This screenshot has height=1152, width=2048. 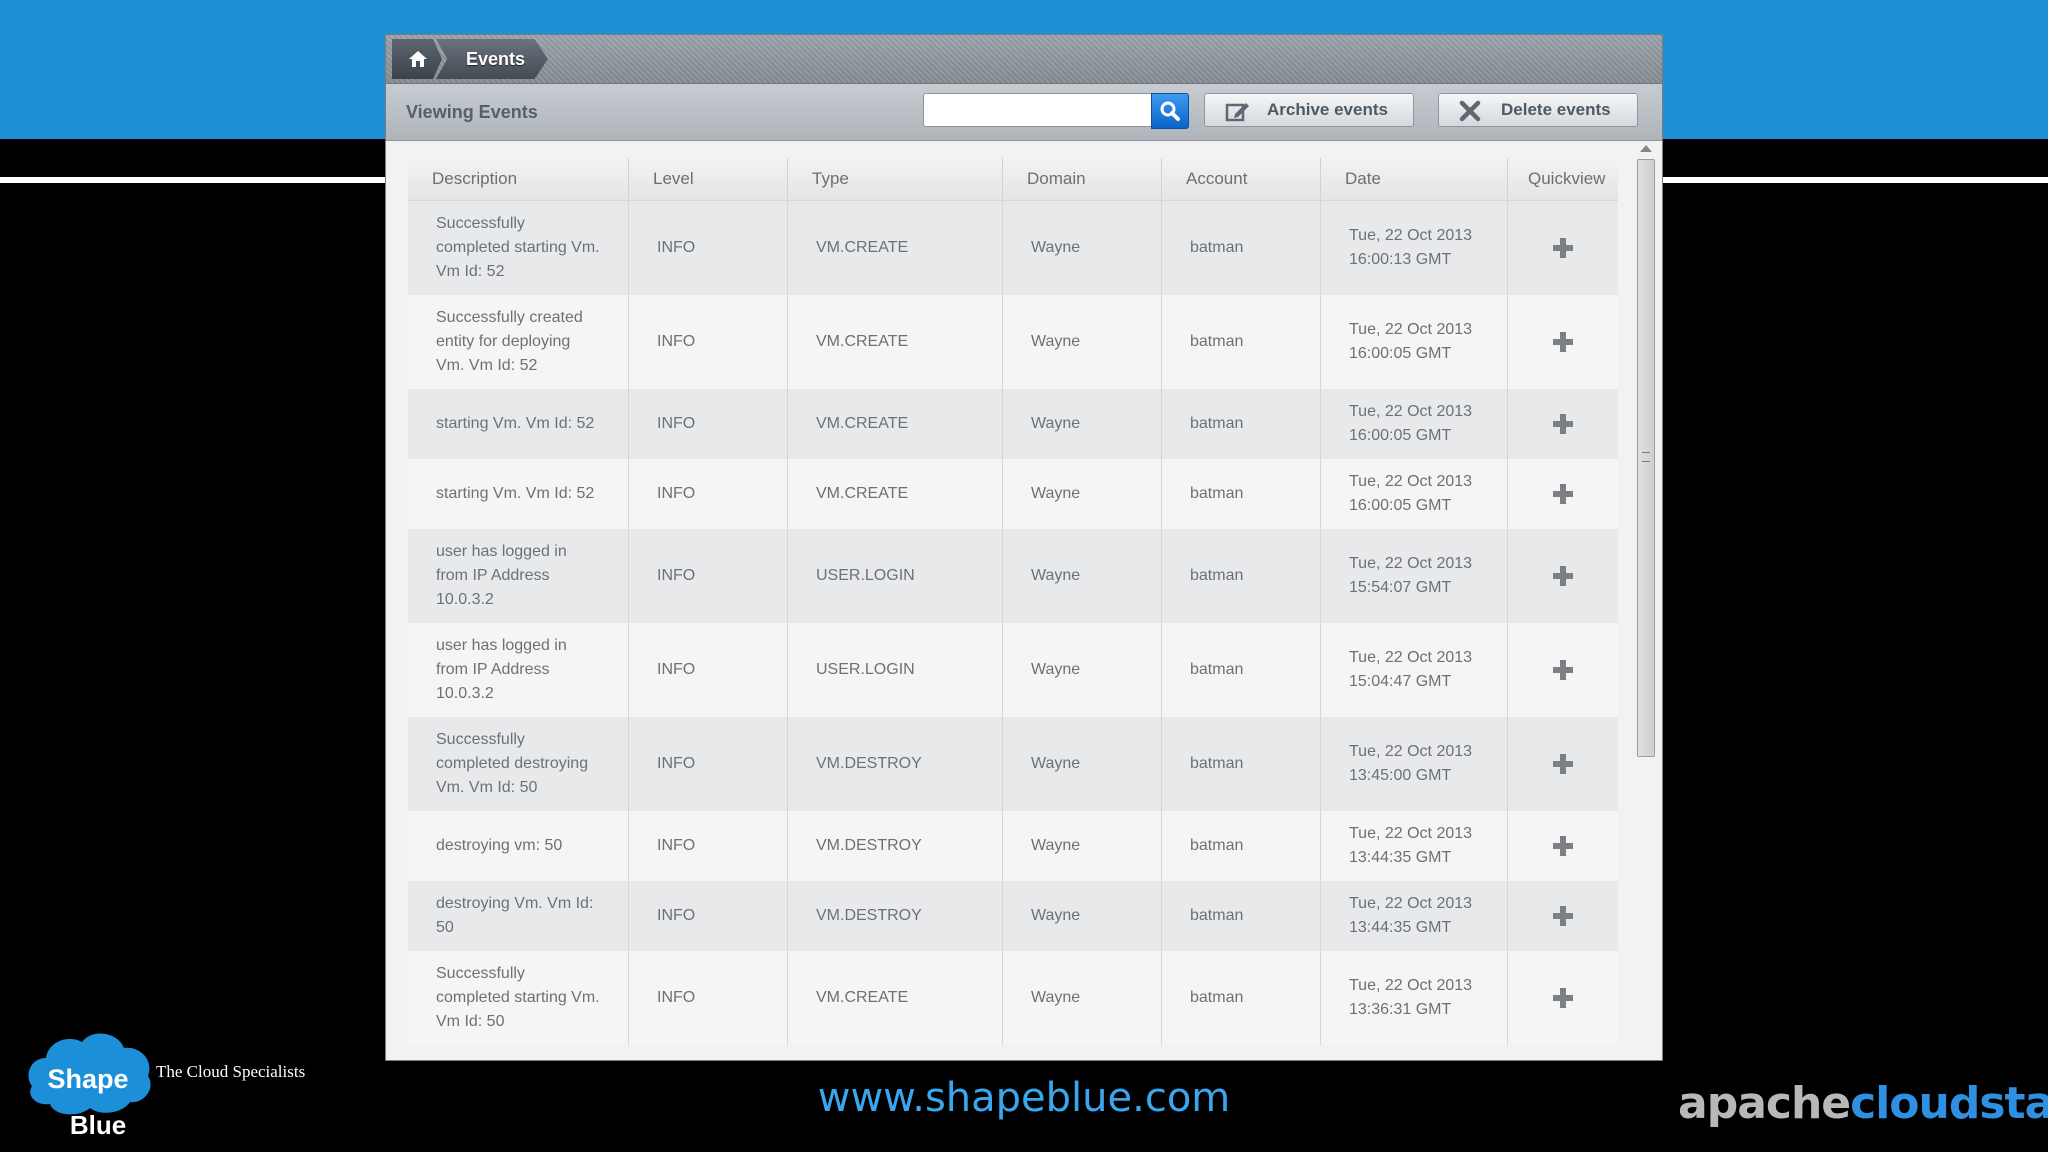 I want to click on cell-date-line: 15:54:07 GMT, so click(x=1400, y=587).